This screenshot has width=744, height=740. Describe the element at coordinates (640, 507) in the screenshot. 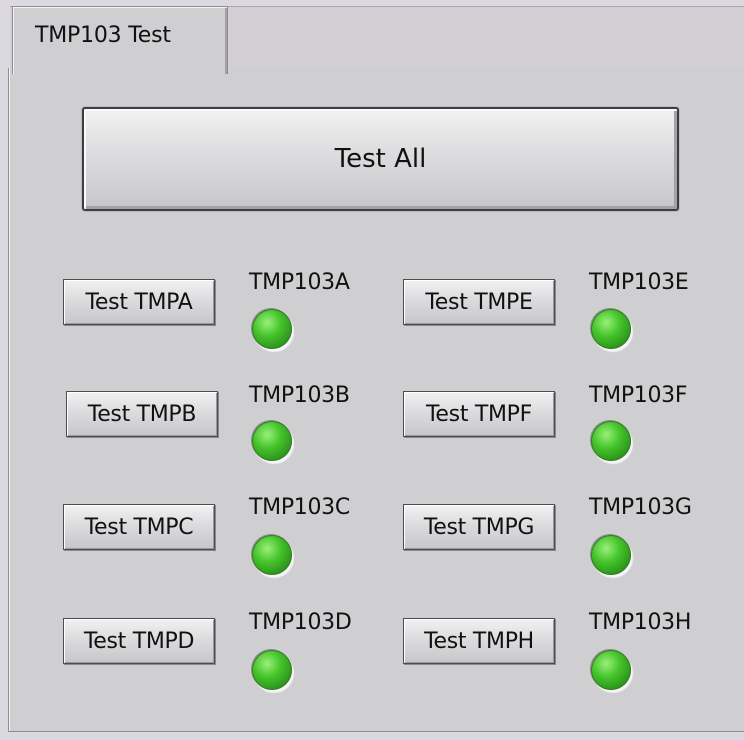

I see `indicator-label-tmp103g: TMP103G` at that location.